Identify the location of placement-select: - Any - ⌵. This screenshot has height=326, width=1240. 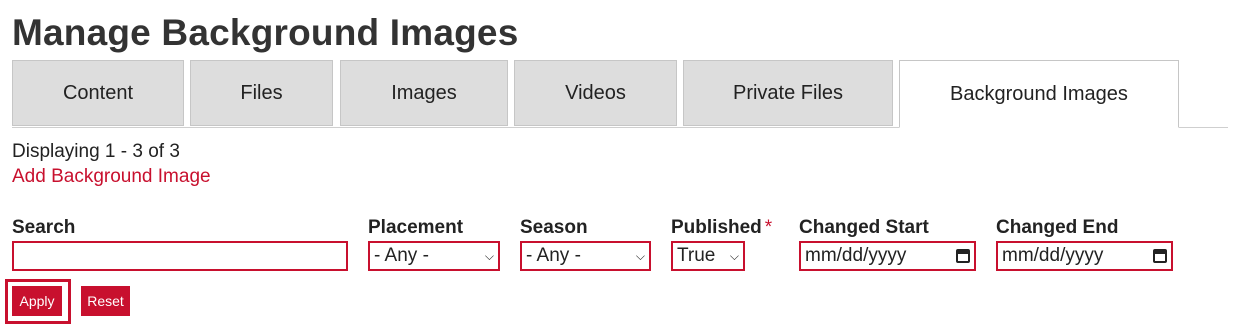
(434, 256).